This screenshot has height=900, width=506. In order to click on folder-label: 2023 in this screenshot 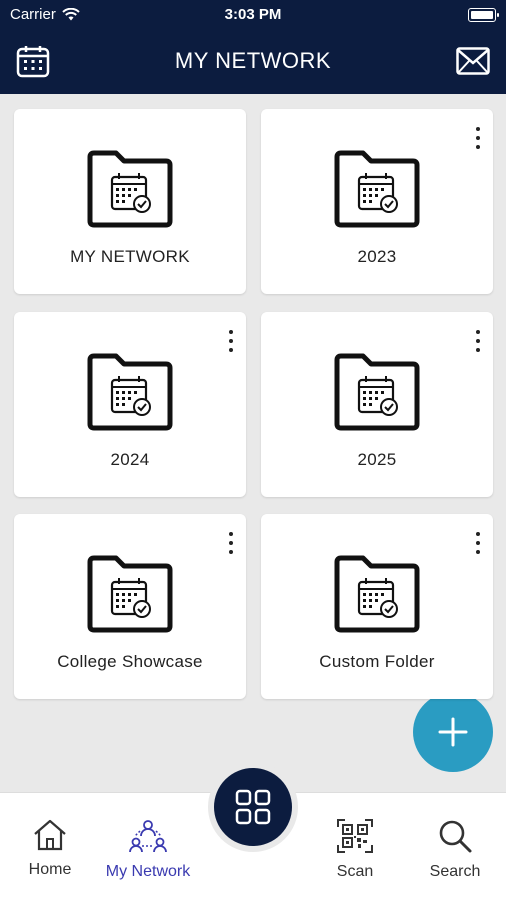, I will do `click(377, 256)`.